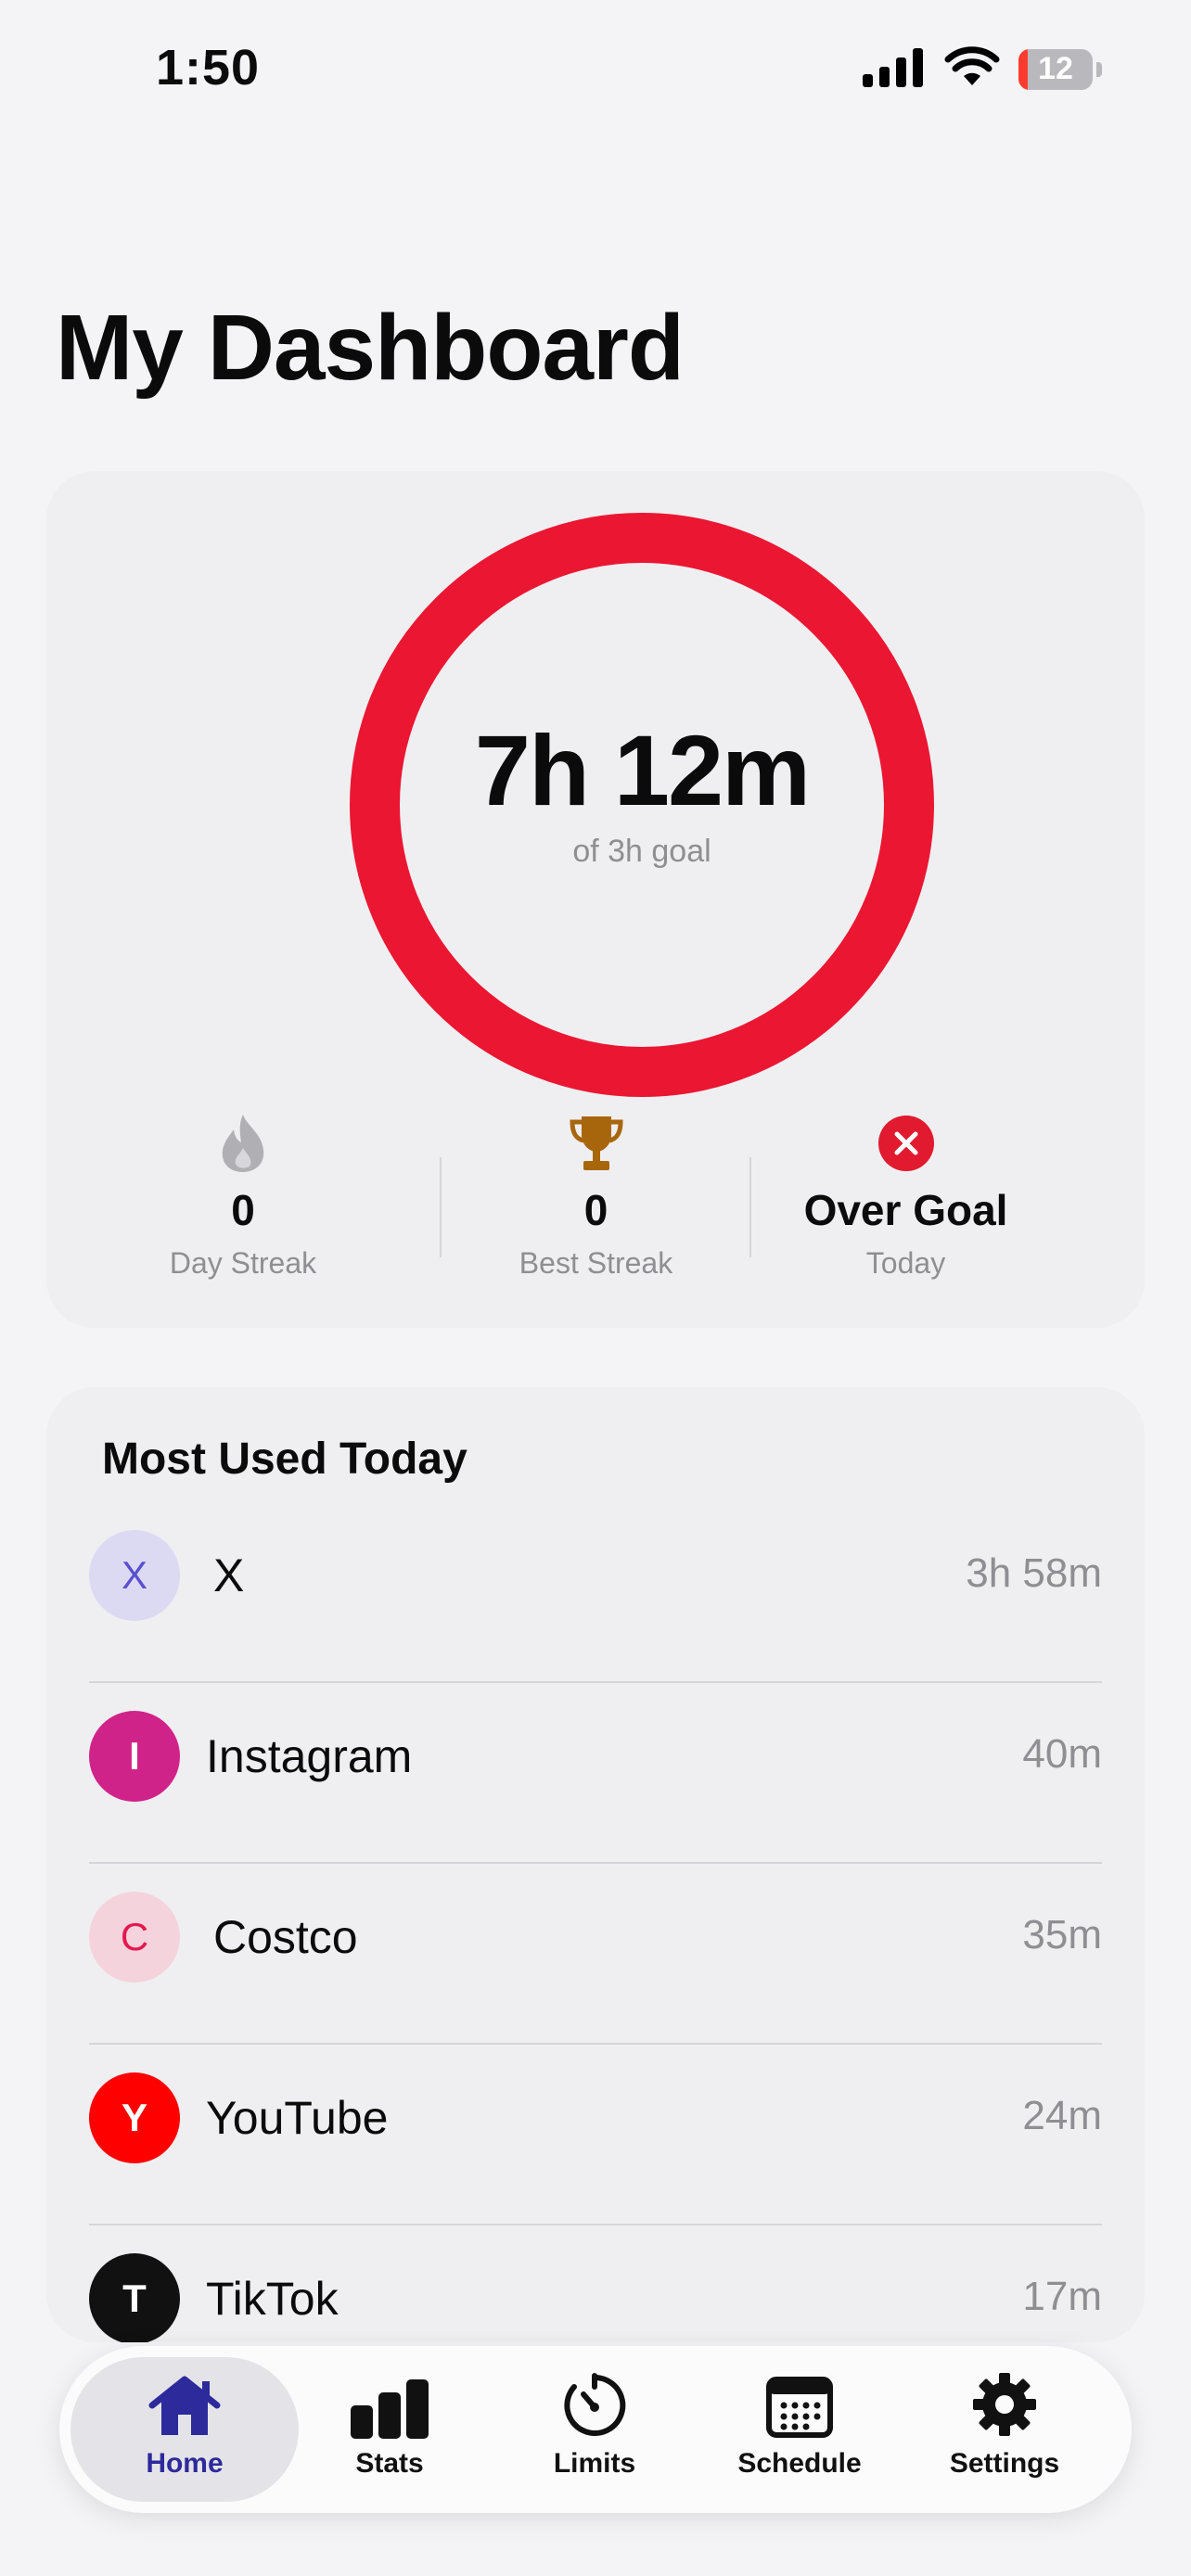 This screenshot has width=1191, height=2576. What do you see at coordinates (1099, 69) in the screenshot?
I see `battery-tip` at bounding box center [1099, 69].